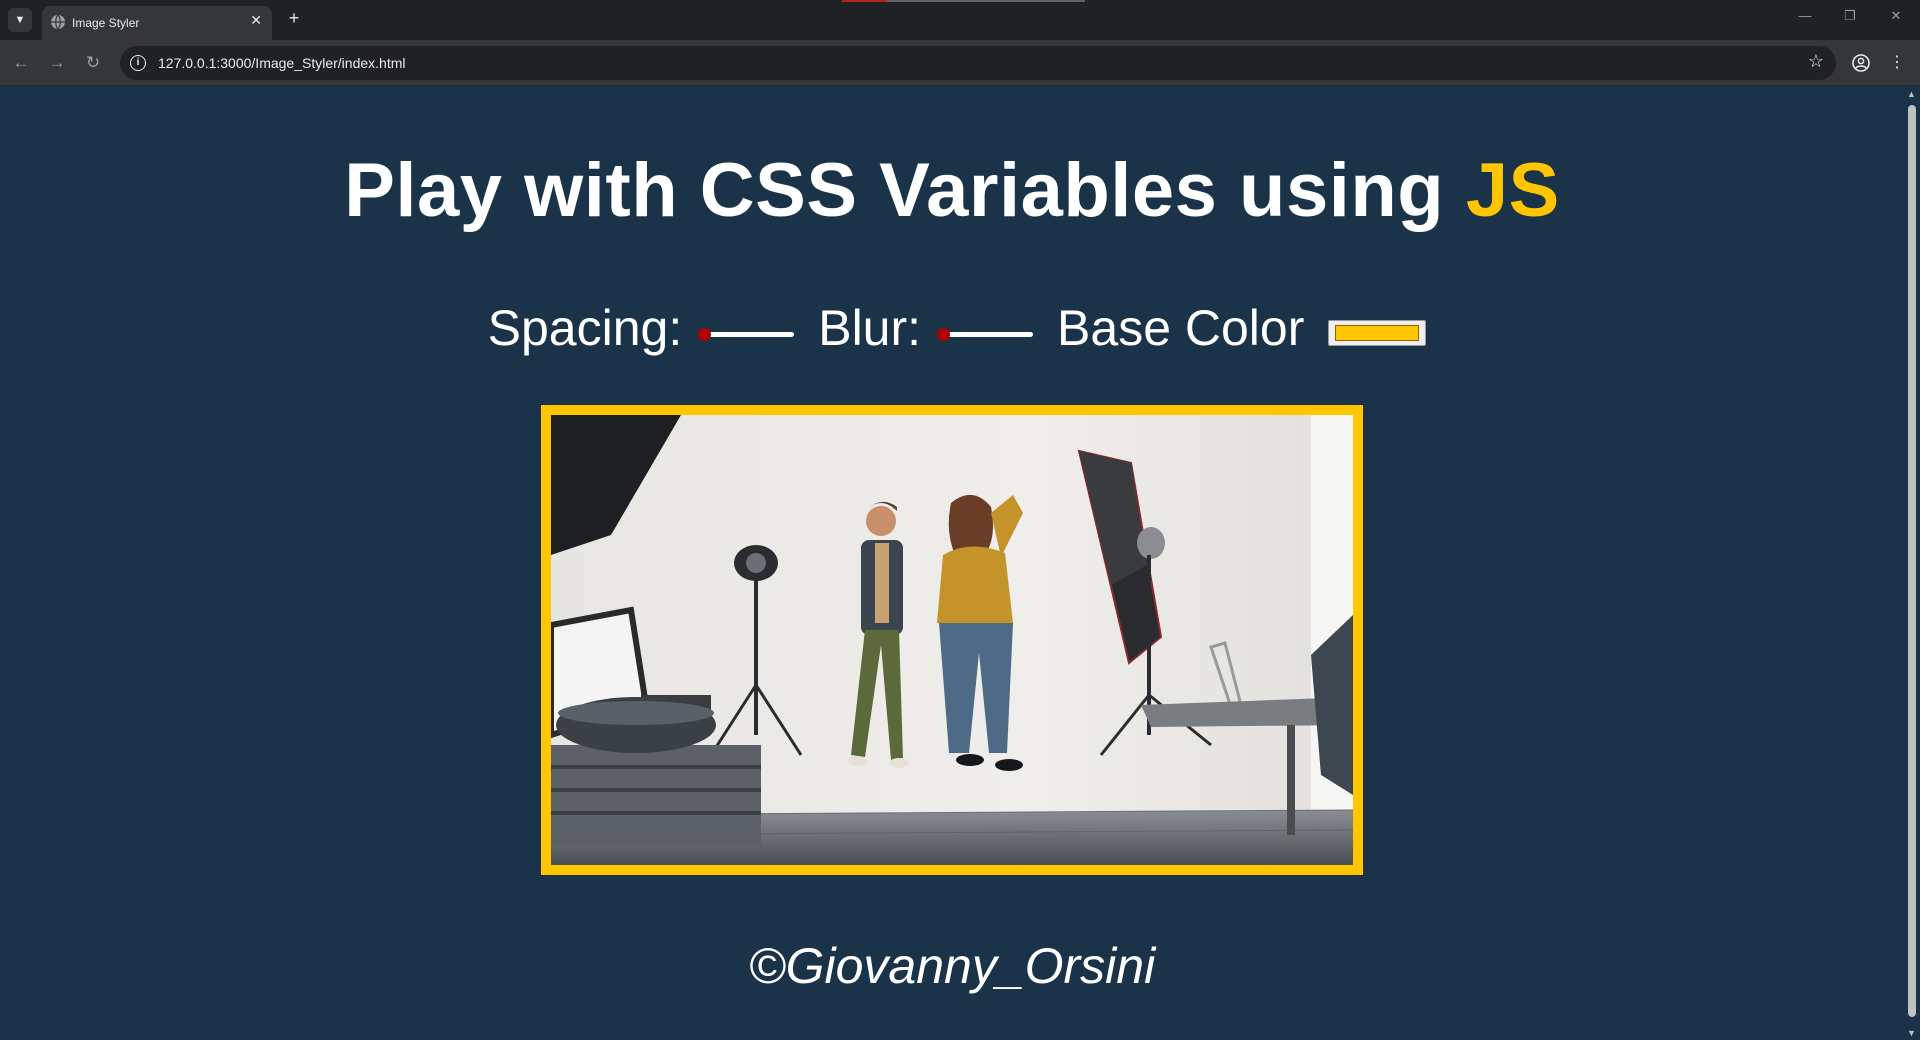 The width and height of the screenshot is (1920, 1040). What do you see at coordinates (282, 63) in the screenshot?
I see `url-text: 127.0.0.1:3000/Image_Styler/index.html` at bounding box center [282, 63].